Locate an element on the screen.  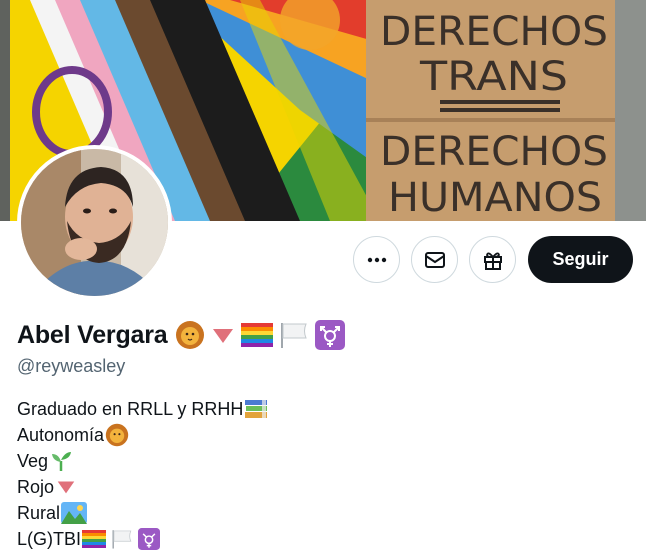
bio-line: Autonomía is located at coordinates (142, 435).